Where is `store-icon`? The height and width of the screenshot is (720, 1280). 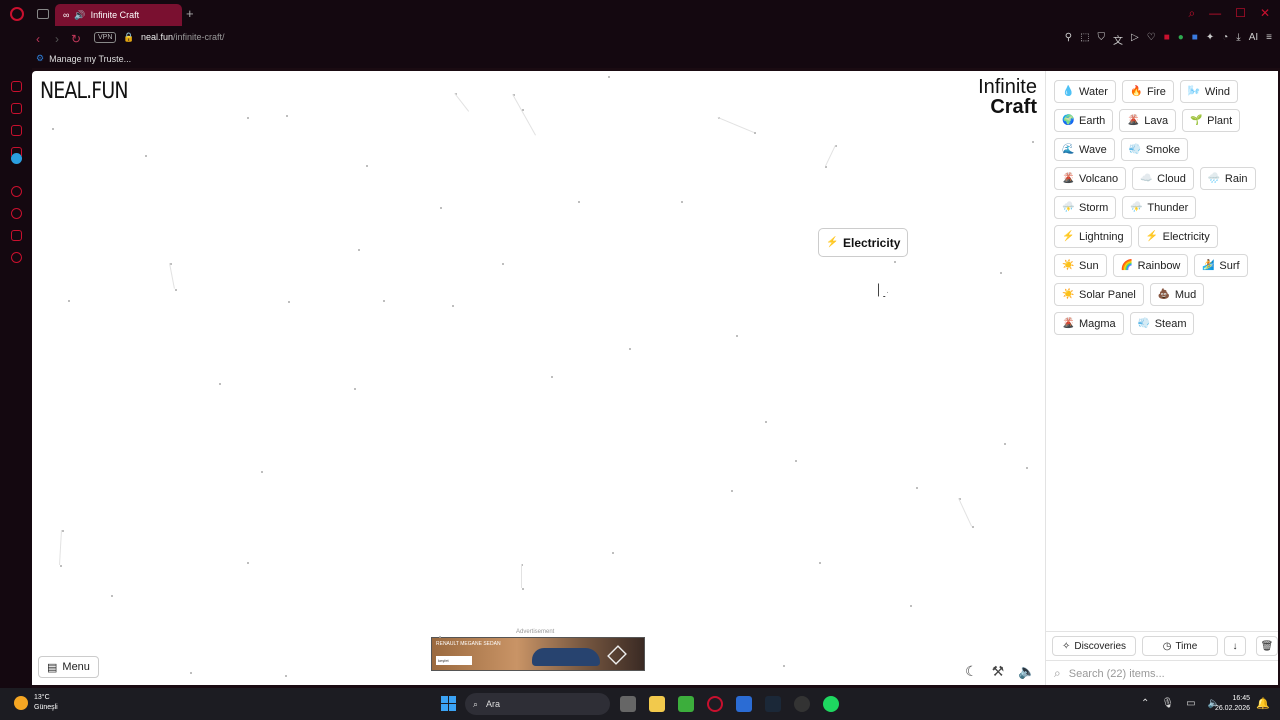 store-icon is located at coordinates (744, 704).